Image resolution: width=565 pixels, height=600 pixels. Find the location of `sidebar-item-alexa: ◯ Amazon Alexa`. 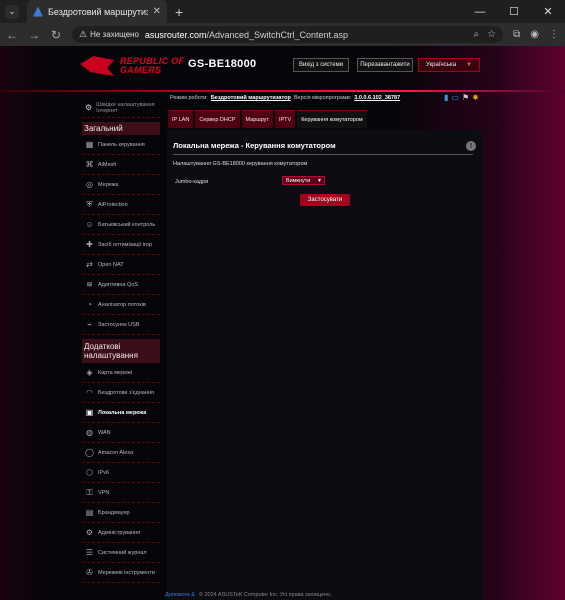

sidebar-item-alexa: ◯ Amazon Alexa is located at coordinates (121, 453).